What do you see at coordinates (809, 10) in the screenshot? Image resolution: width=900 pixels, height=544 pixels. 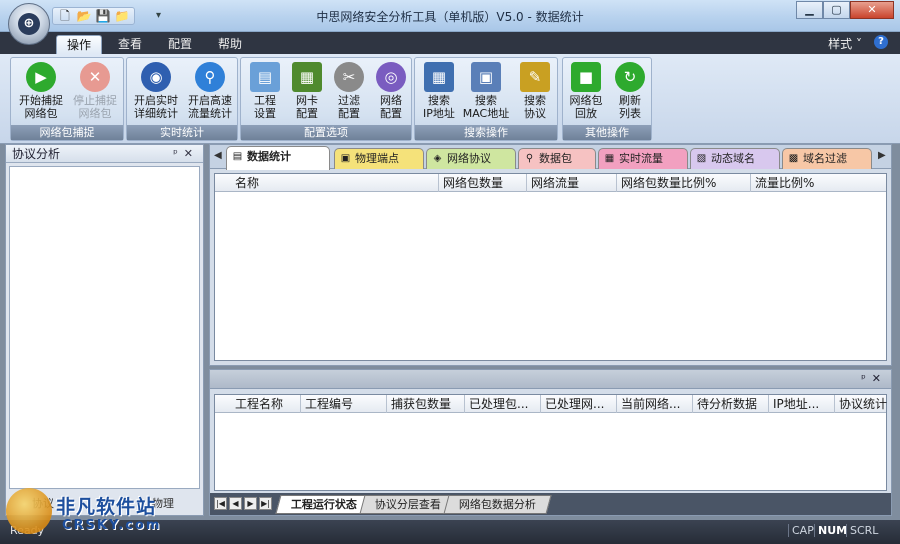 I see `minimize-button: ▁` at bounding box center [809, 10].